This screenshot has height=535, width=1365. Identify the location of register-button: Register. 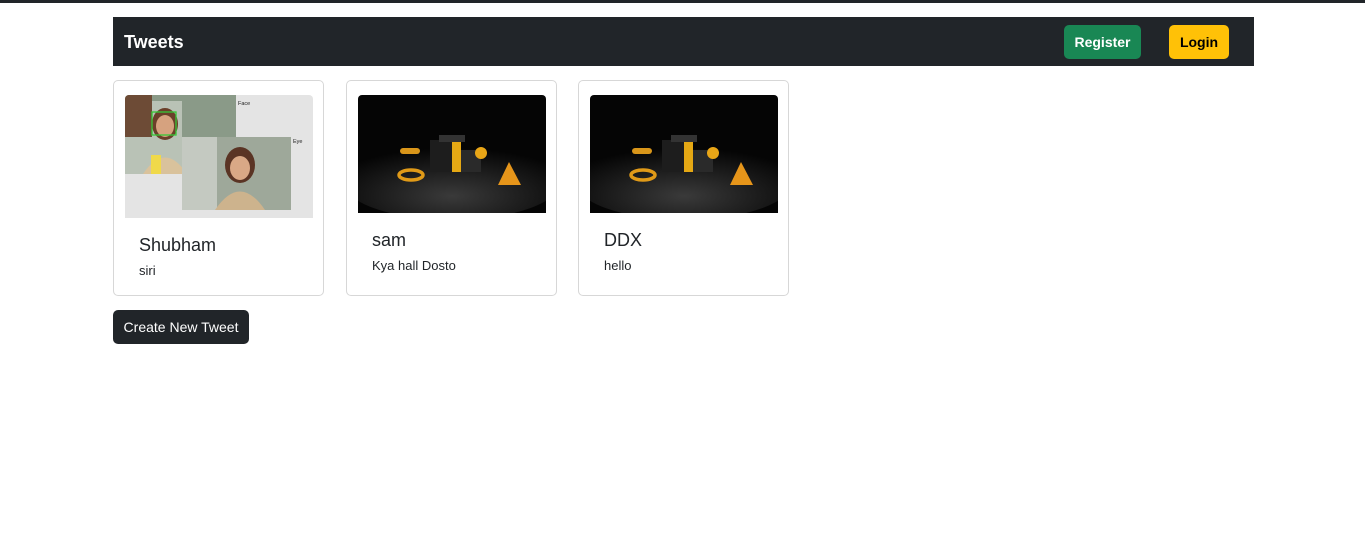
(1102, 42).